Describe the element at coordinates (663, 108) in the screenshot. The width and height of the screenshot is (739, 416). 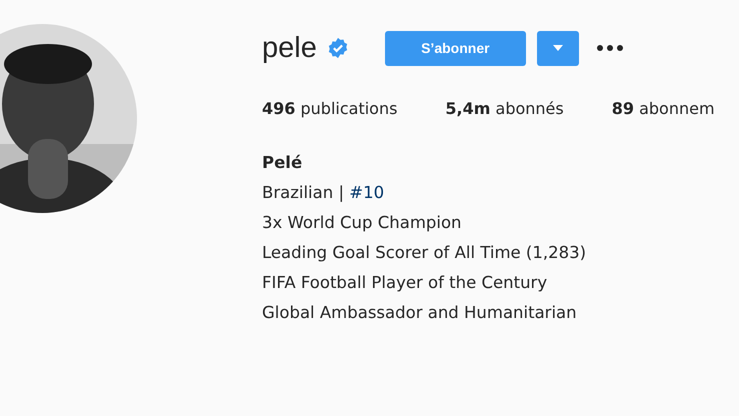
I see `stat-count: 89 abonnem` at that location.